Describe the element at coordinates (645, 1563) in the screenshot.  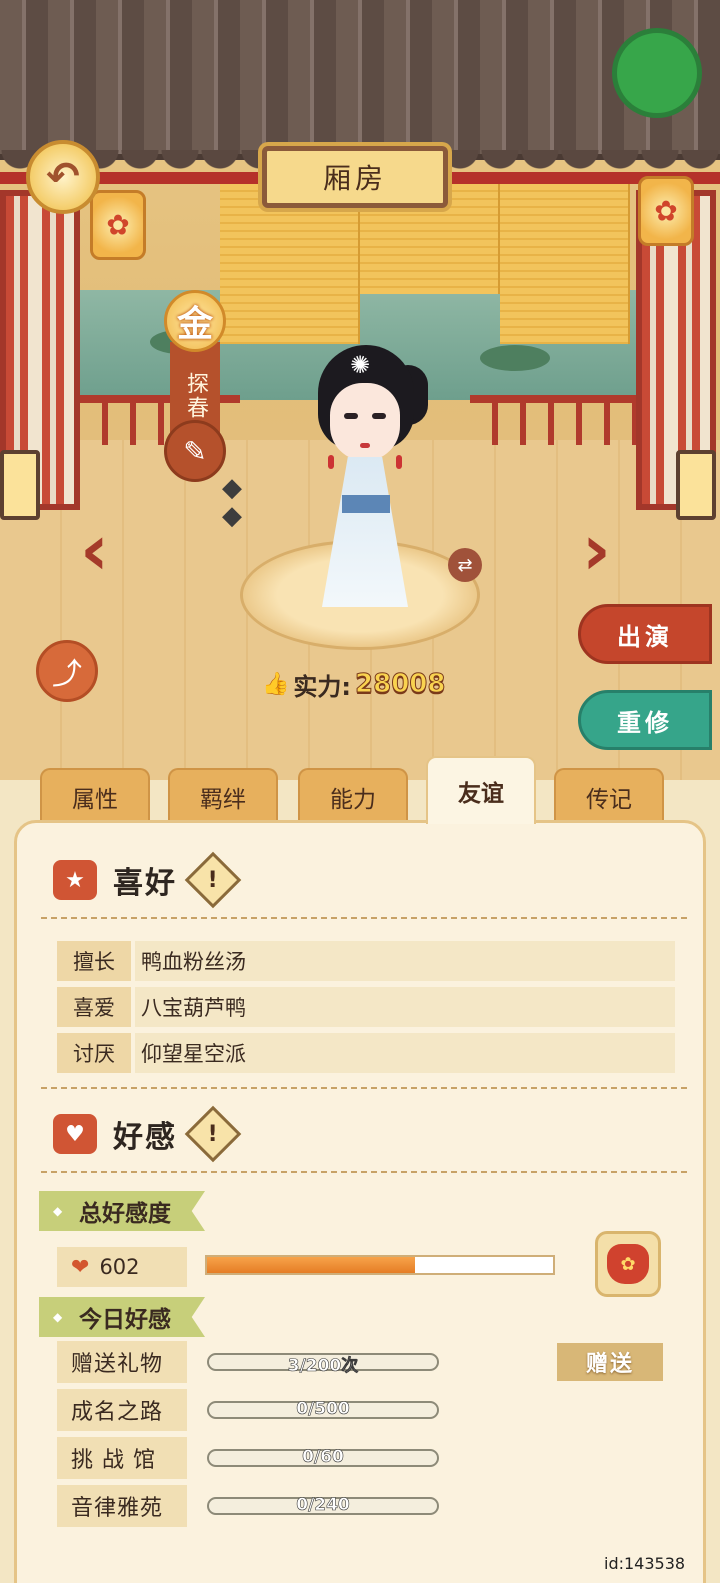
I see `user-id: id:143538` at that location.